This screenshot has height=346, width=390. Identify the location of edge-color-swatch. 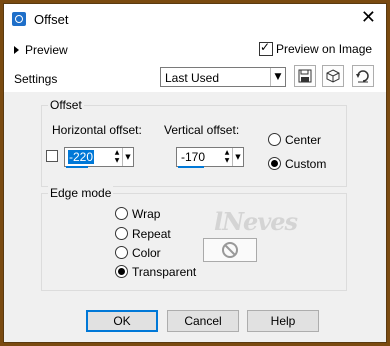
(230, 250).